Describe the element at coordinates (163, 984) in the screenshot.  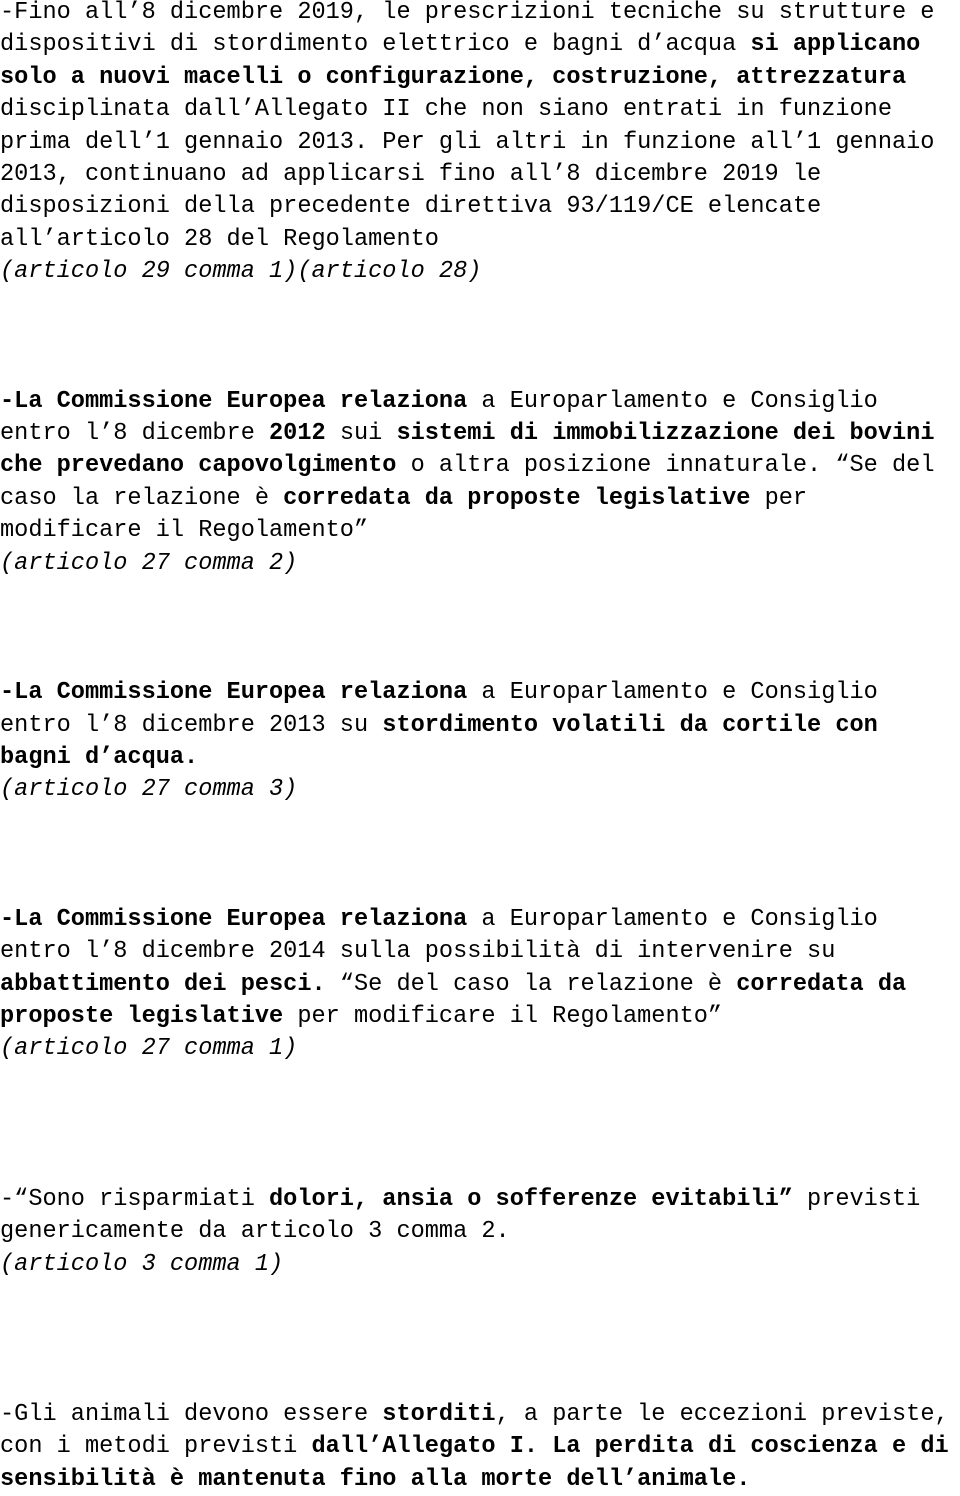
I see `text-run: abbattimento dei pesci.` at that location.